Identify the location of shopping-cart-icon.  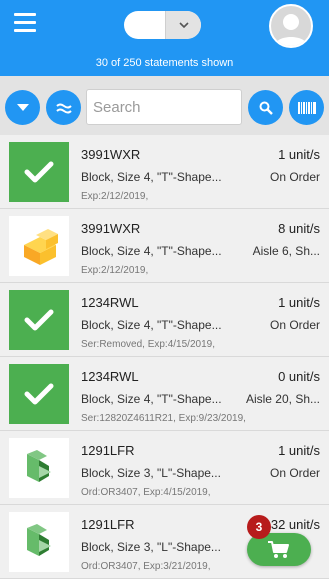
(278, 549).